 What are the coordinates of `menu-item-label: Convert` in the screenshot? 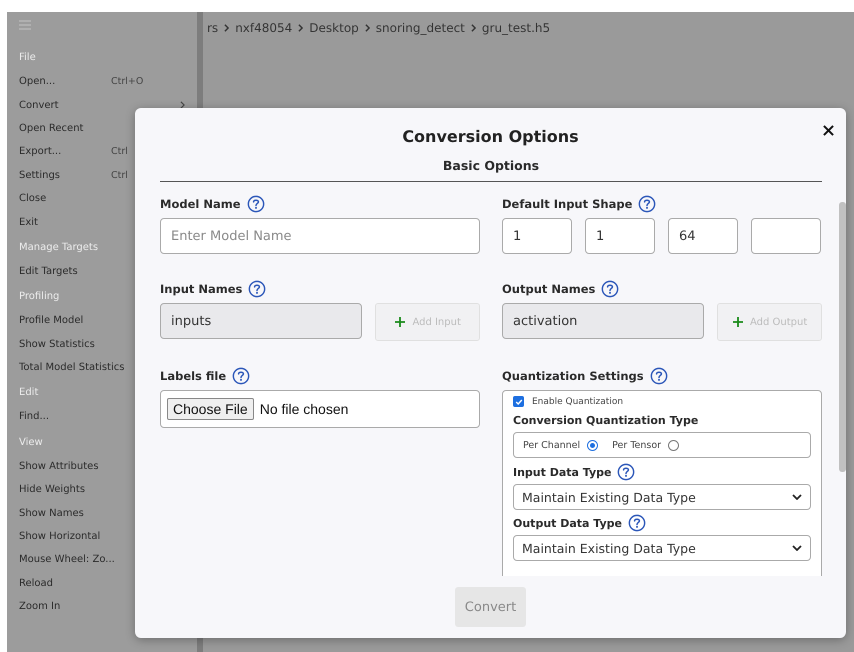 It's located at (39, 105).